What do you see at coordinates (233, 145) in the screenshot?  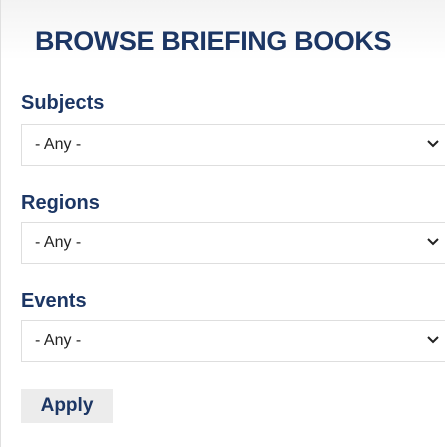 I see `subjects-select: - Any -` at bounding box center [233, 145].